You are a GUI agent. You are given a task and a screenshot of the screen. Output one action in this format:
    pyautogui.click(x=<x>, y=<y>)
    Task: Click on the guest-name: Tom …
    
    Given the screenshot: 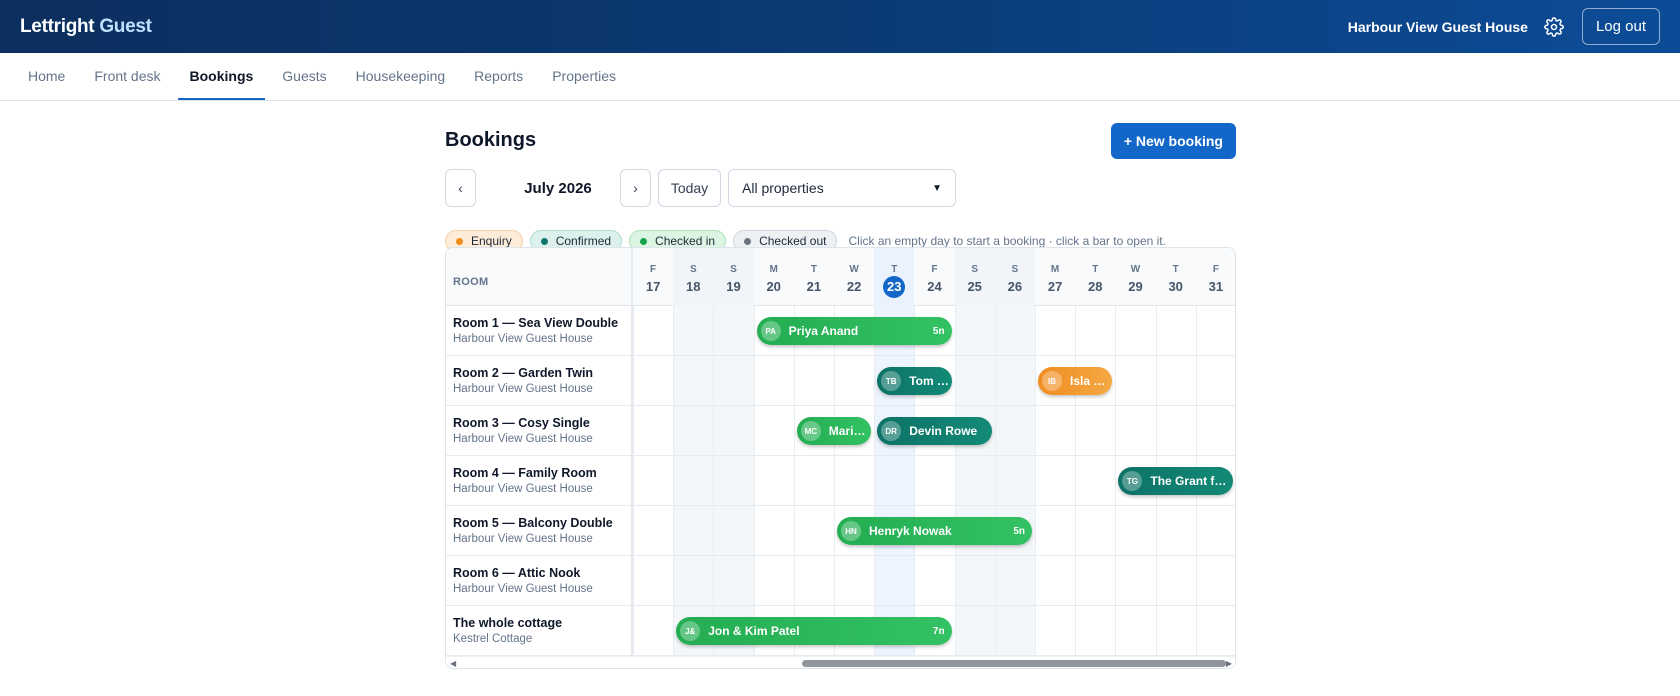 What is the action you would take?
    pyautogui.click(x=929, y=381)
    